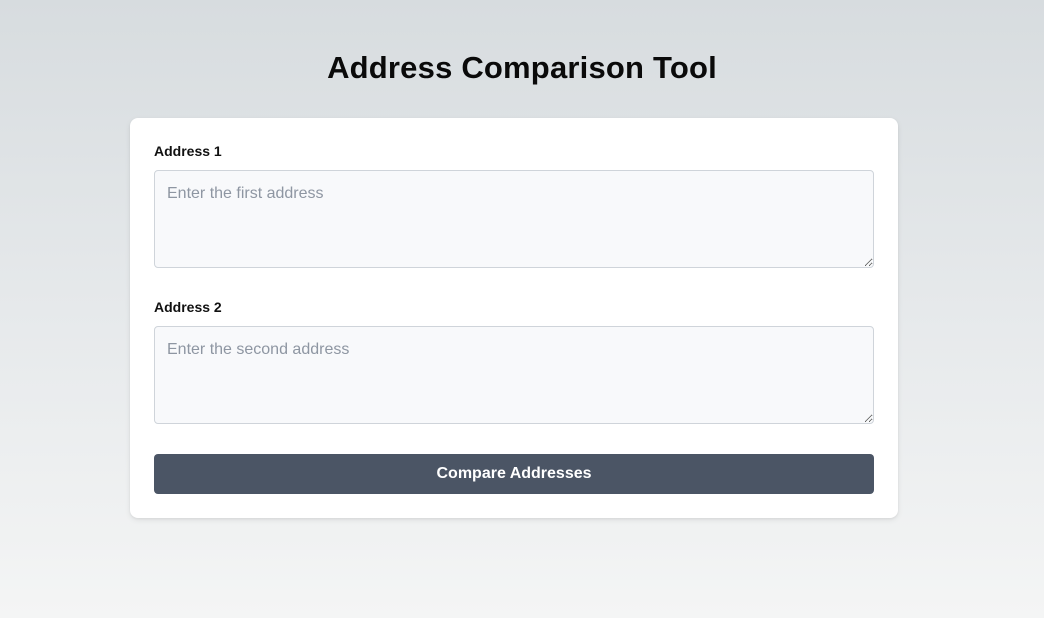  What do you see at coordinates (514, 219) in the screenshot?
I see `address-1-input` at bounding box center [514, 219].